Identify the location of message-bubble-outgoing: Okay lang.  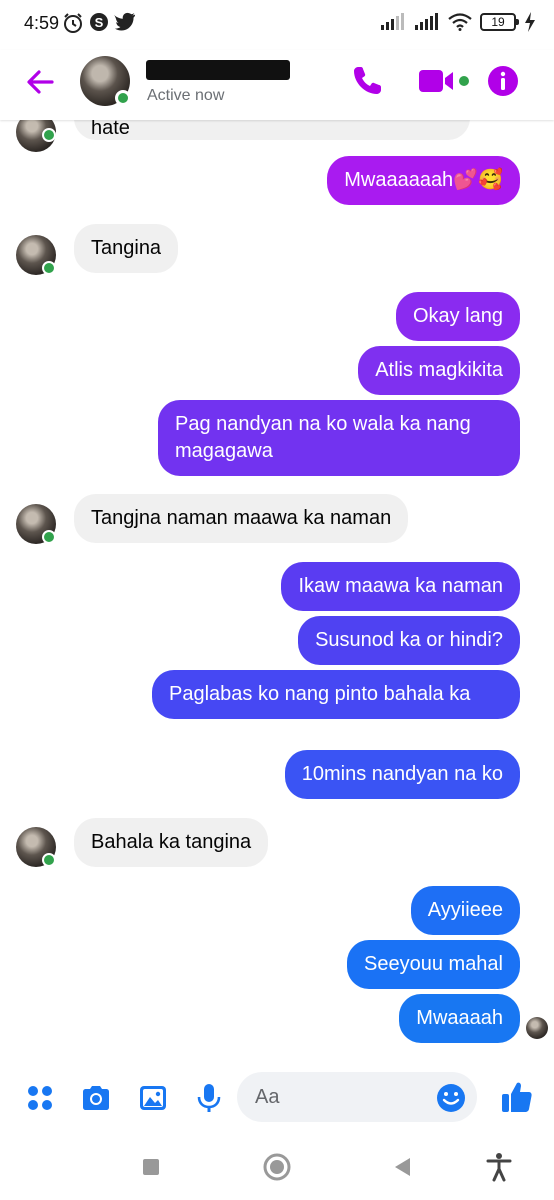
(457, 316).